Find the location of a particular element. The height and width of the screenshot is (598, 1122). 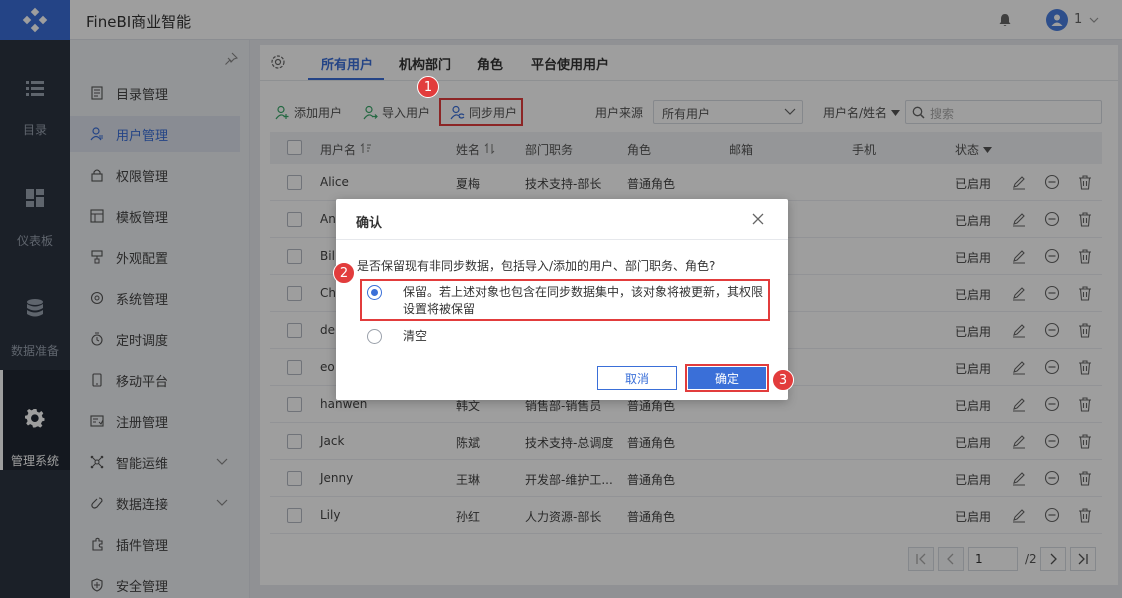

close-icon is located at coordinates (758, 219).